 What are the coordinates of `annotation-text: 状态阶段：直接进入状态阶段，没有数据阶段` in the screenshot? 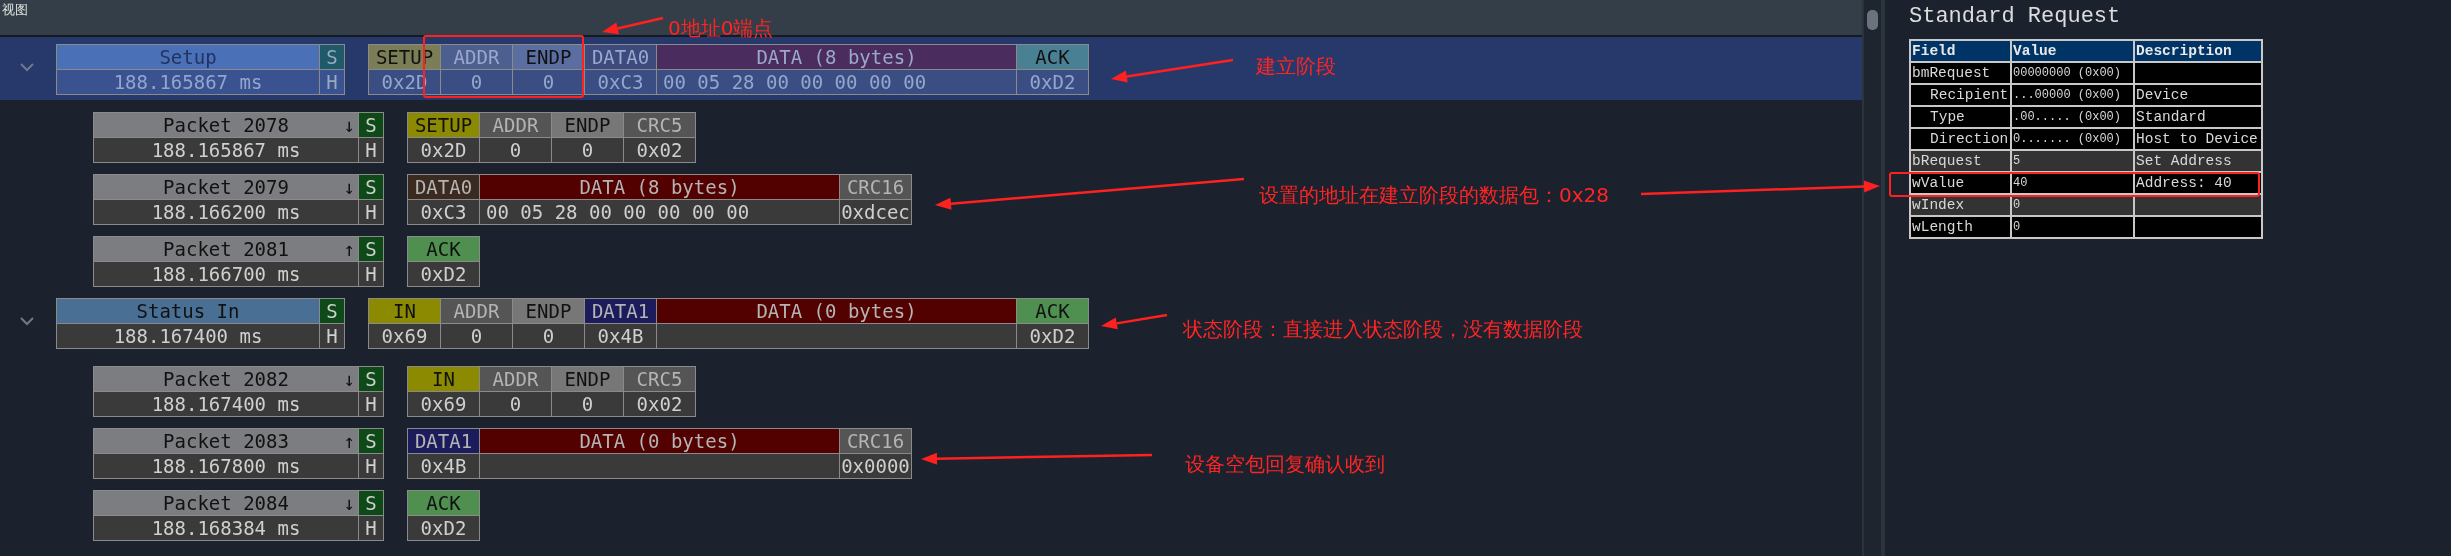 It's located at (1383, 329).